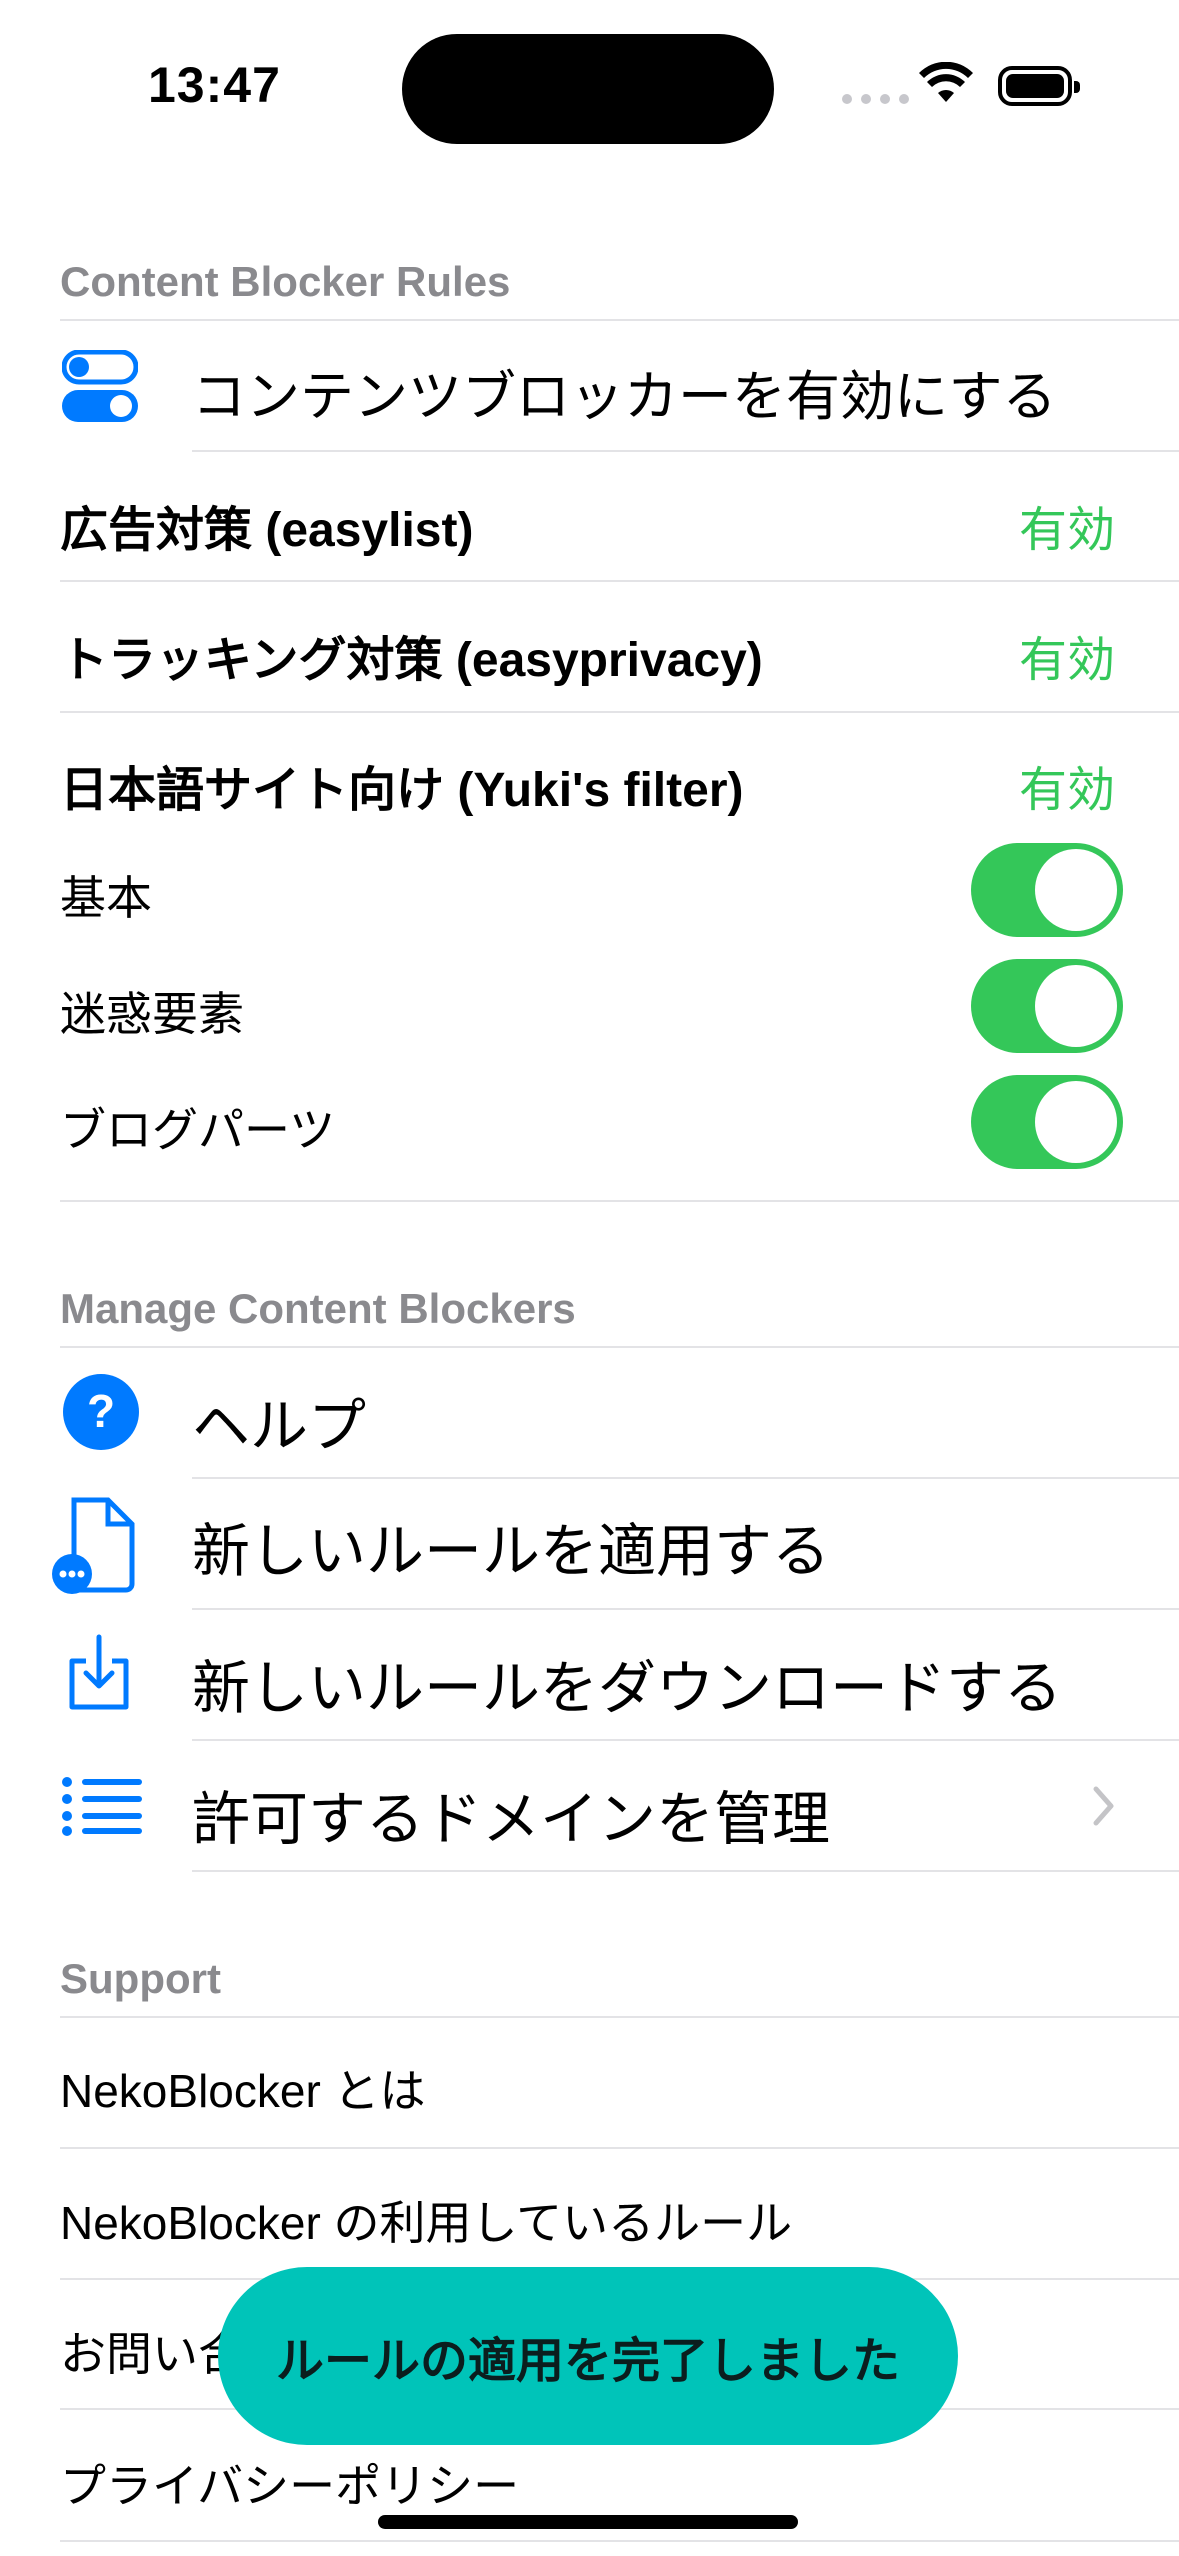  What do you see at coordinates (99, 1672) in the screenshot?
I see `download-tray-icon` at bounding box center [99, 1672].